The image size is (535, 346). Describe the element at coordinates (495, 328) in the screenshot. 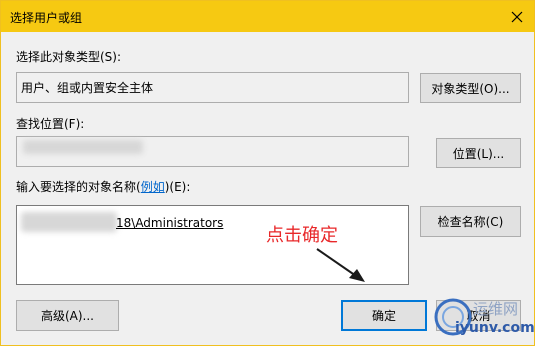

I see `watermark-text-domain: iyunv.com` at that location.